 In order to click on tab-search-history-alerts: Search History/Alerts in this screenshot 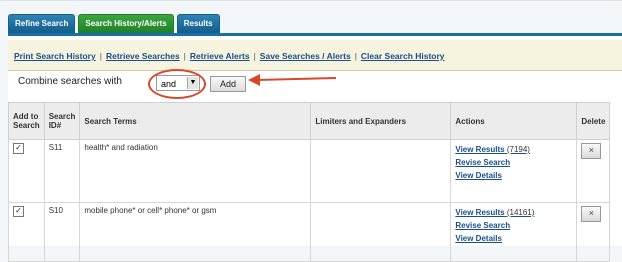, I will do `click(126, 23)`.